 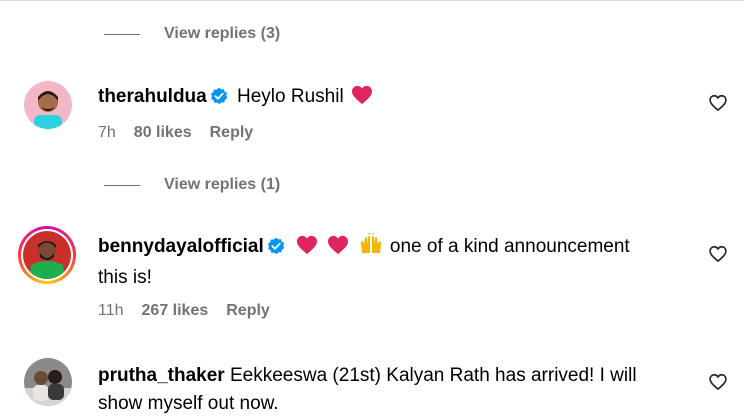 I want to click on view-replies-button: View replies (3), so click(x=192, y=34).